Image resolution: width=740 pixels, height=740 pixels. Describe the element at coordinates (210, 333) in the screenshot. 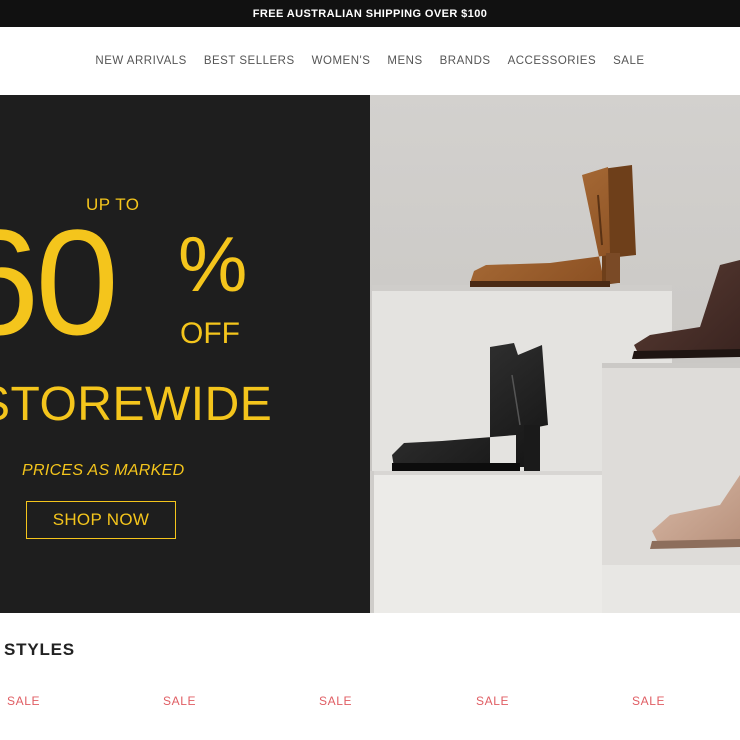

I see `hero-off: OFF` at that location.